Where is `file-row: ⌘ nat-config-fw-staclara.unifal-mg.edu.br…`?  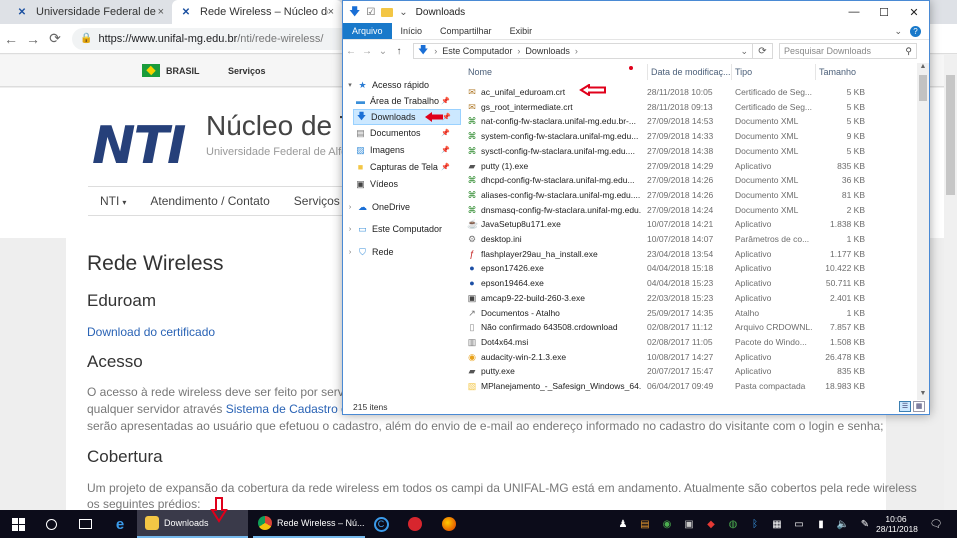
file-row: ⌘ nat-config-fw-staclara.unifal-mg.edu.br… is located at coordinates (689, 121).